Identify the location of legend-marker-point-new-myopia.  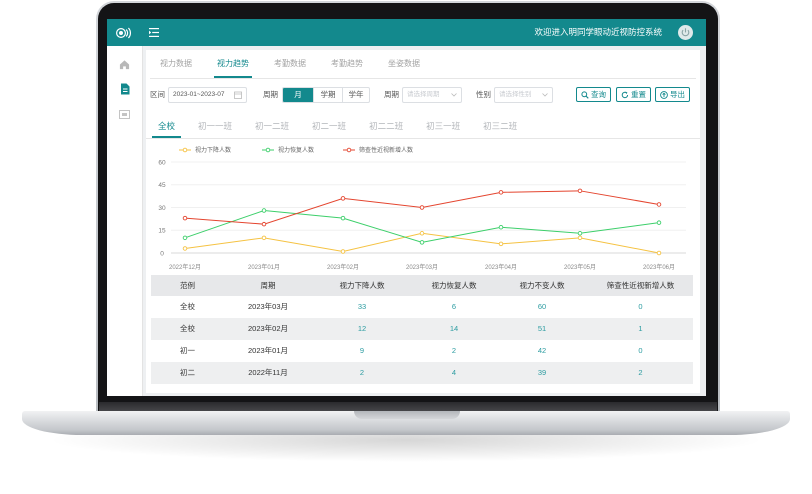
(349, 150).